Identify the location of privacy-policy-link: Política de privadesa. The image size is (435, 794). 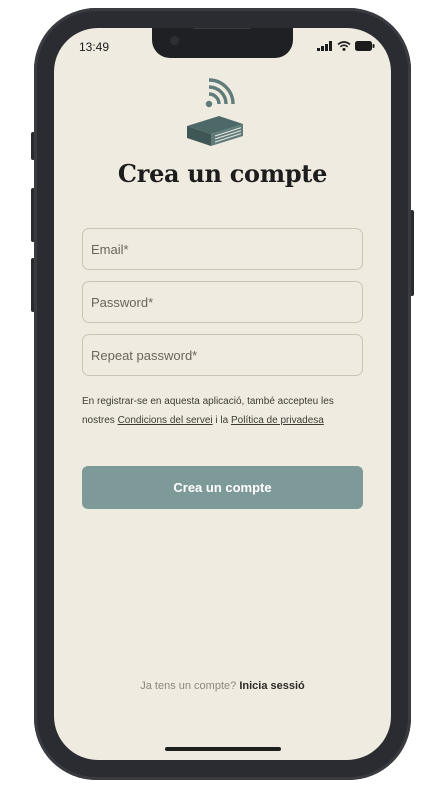
(277, 420).